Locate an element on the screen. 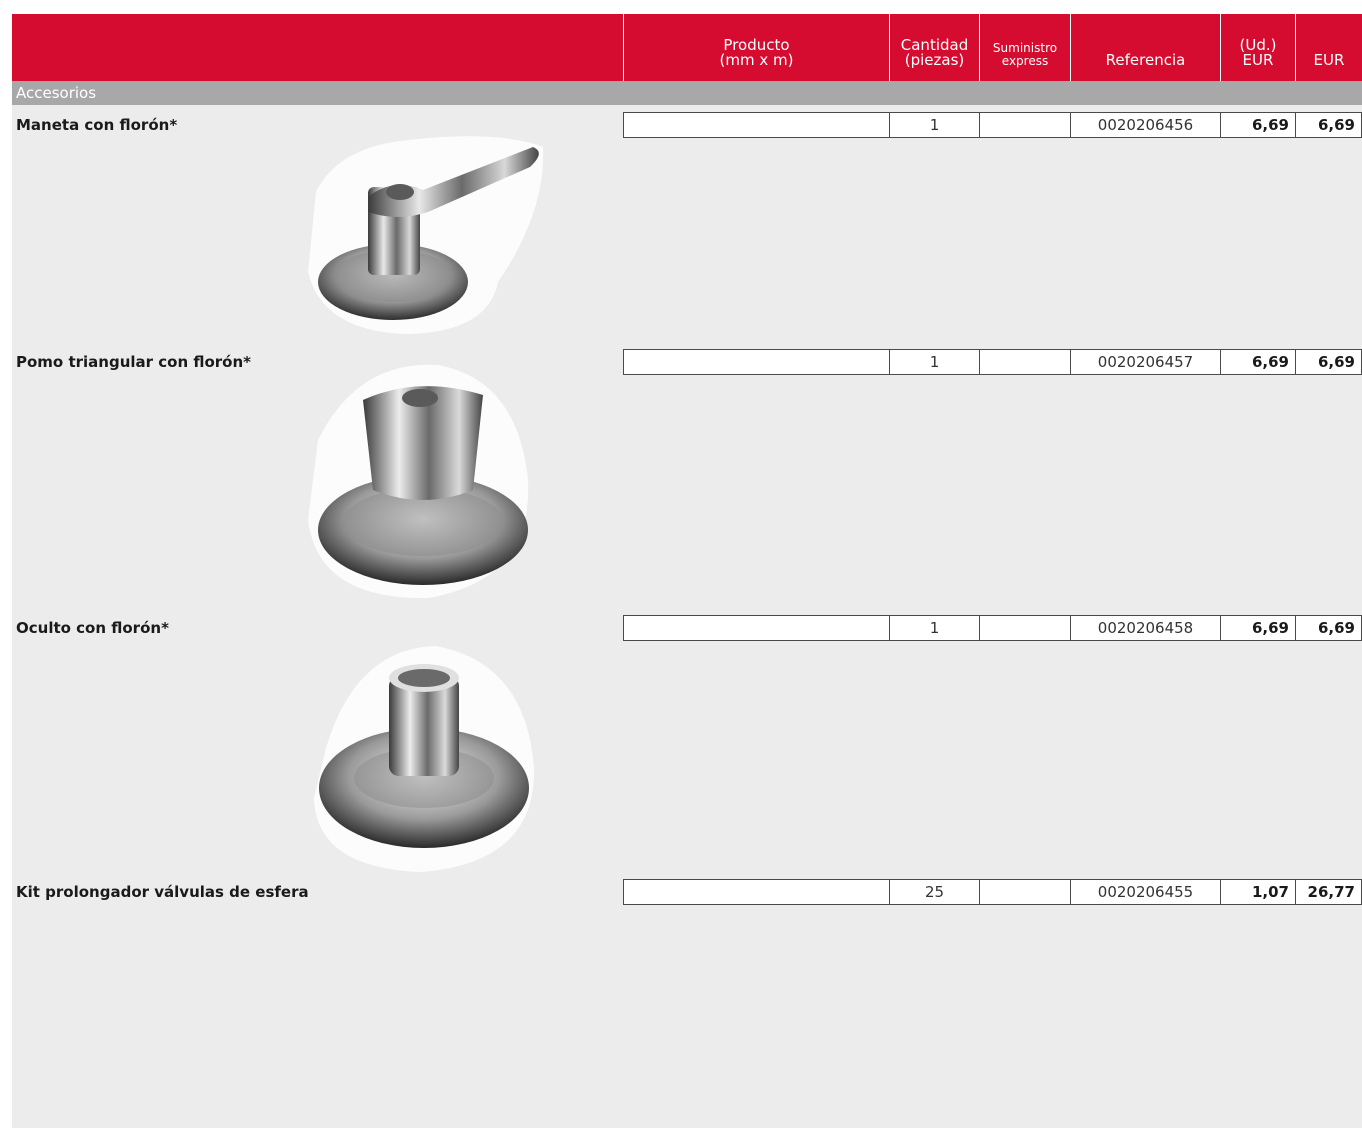  header-producto: Producto (mm x m) is located at coordinates (756, 47).